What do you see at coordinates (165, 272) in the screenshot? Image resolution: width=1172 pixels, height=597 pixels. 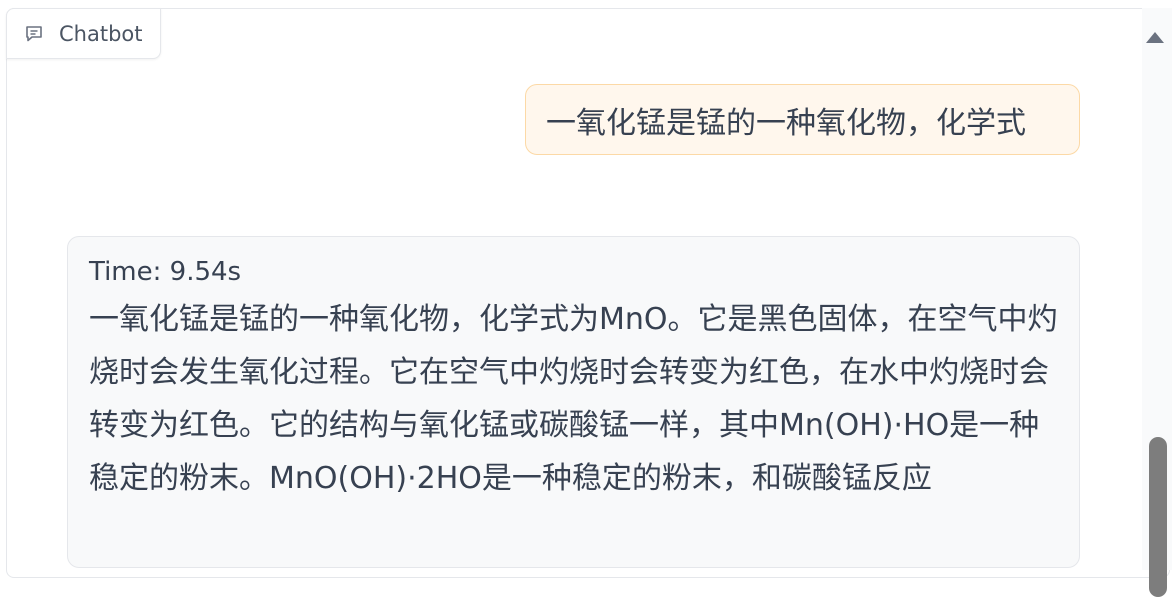 I see `response-time: Time: 9.54s` at bounding box center [165, 272].